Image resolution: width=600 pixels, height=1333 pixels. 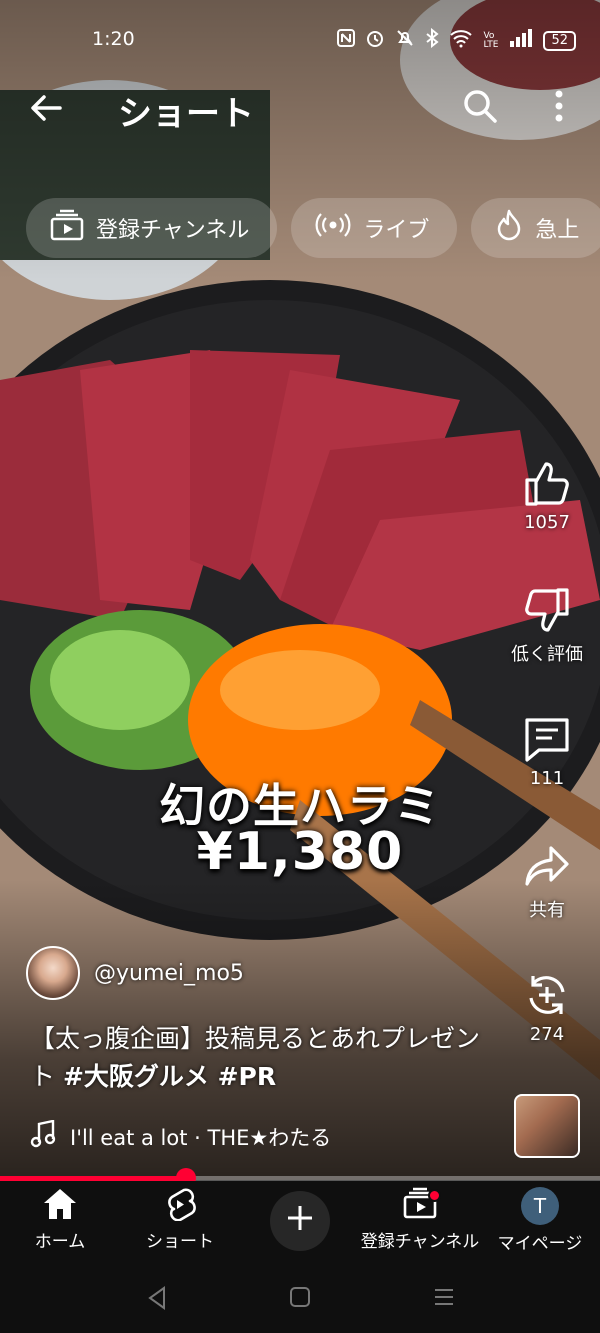 I want to click on search-icon, so click(x=480, y=106).